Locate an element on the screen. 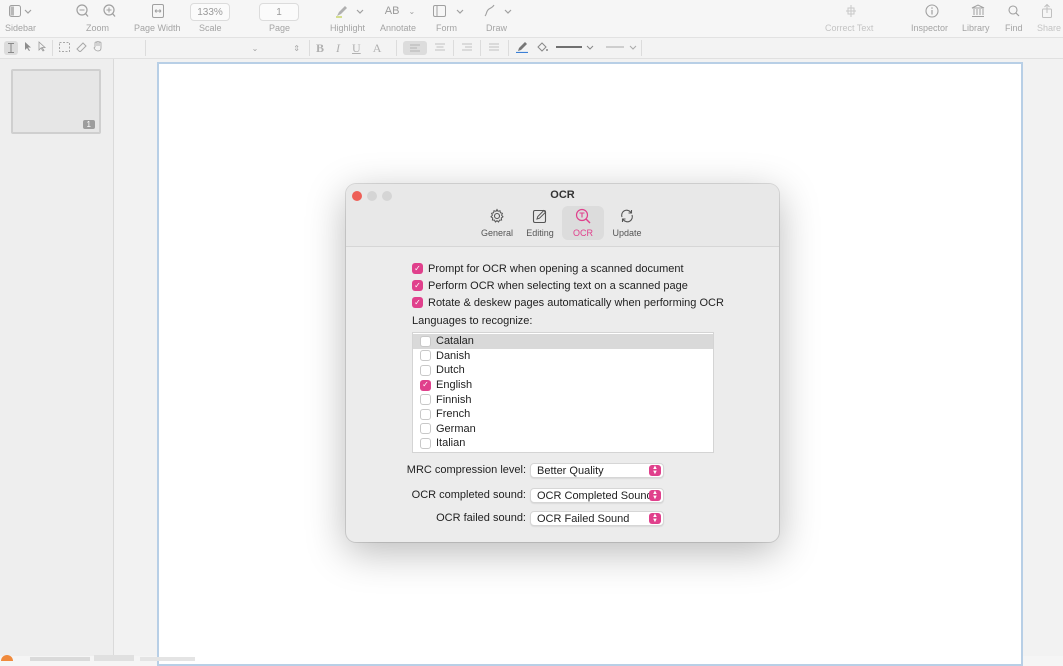 This screenshot has width=1063, height=666. highlight-button: Highlight is located at coordinates (350, 18).